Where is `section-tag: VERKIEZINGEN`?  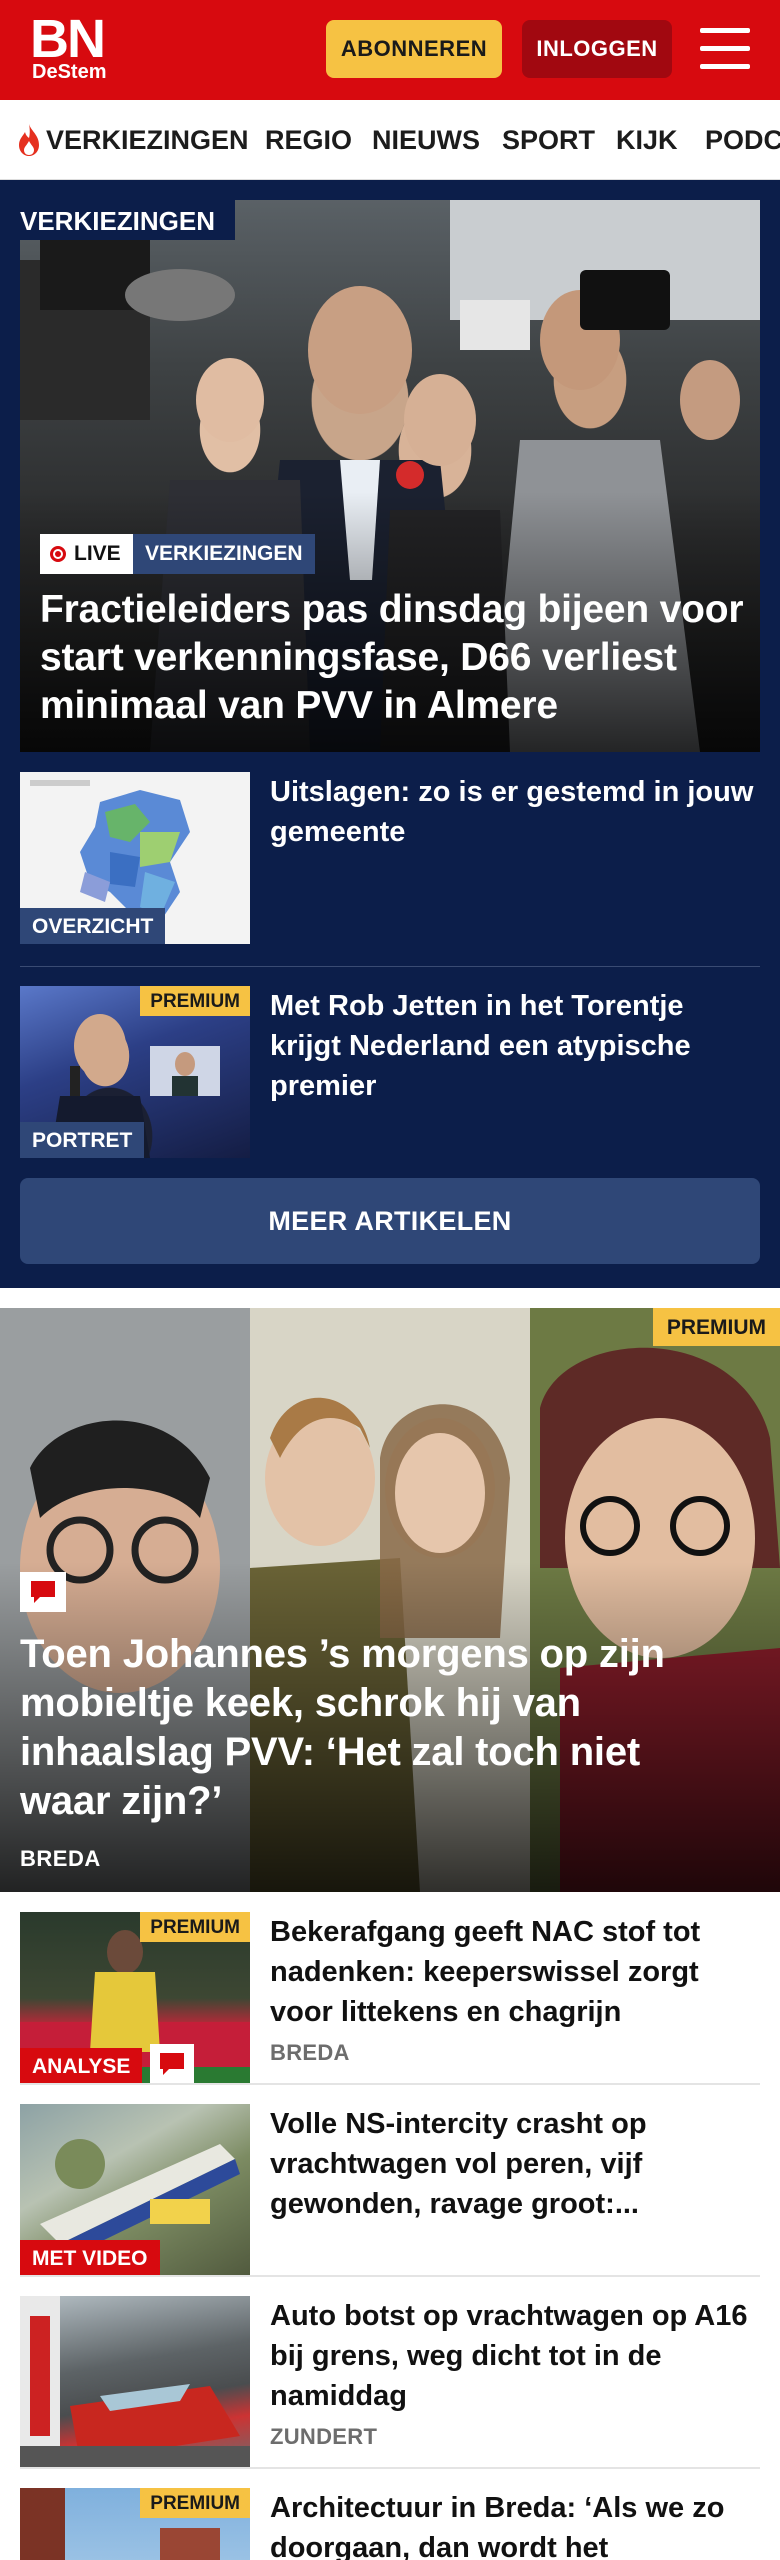
section-tag: VERKIEZINGEN is located at coordinates (128, 220).